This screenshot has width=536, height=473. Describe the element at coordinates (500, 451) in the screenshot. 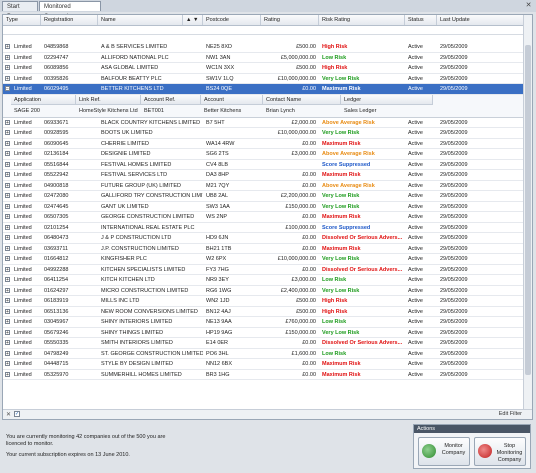

I see `stop-monitoring-button: Stop Monitoring Company` at that location.